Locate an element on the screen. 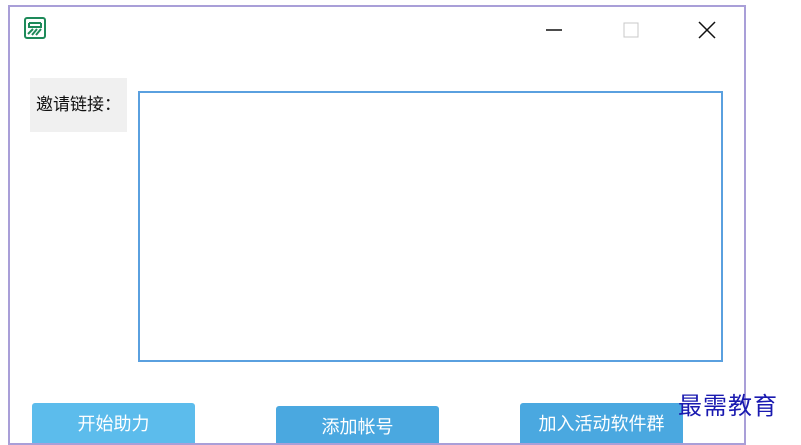  invite-link-label: 邀请链接： is located at coordinates (78, 105).